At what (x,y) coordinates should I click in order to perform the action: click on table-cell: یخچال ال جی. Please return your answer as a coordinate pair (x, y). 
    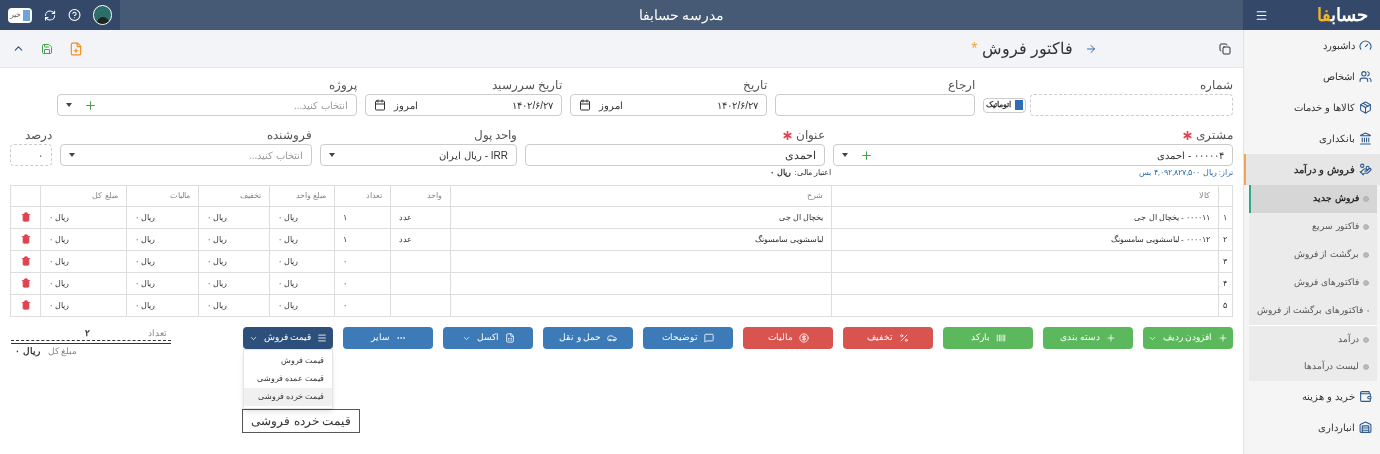
    Looking at the image, I should click on (801, 217).